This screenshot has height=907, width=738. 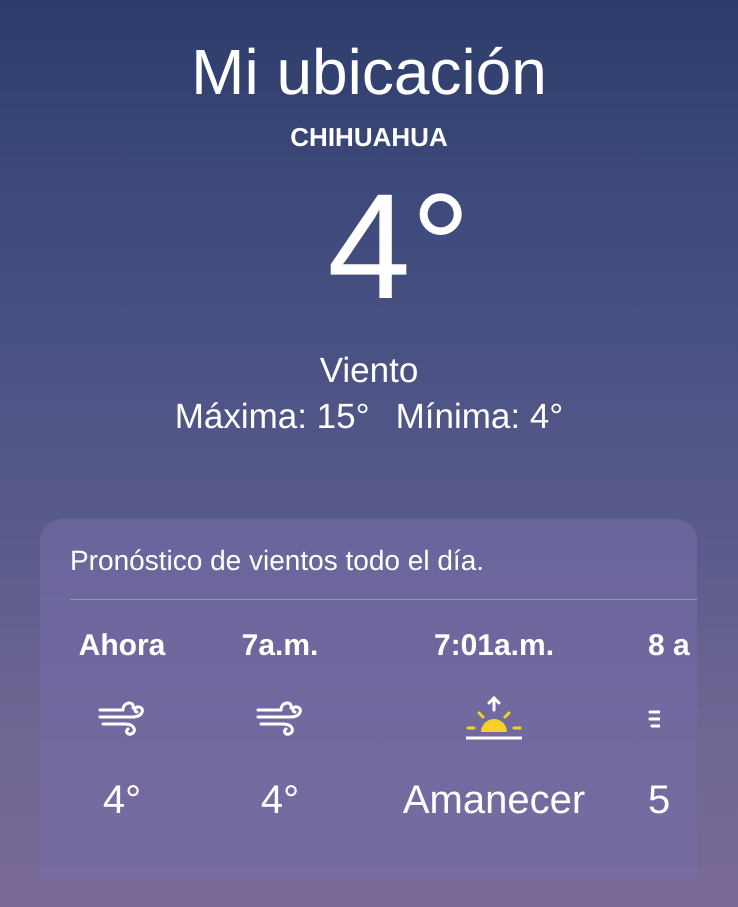 What do you see at coordinates (494, 800) in the screenshot?
I see `hour-value: Amanecer` at bounding box center [494, 800].